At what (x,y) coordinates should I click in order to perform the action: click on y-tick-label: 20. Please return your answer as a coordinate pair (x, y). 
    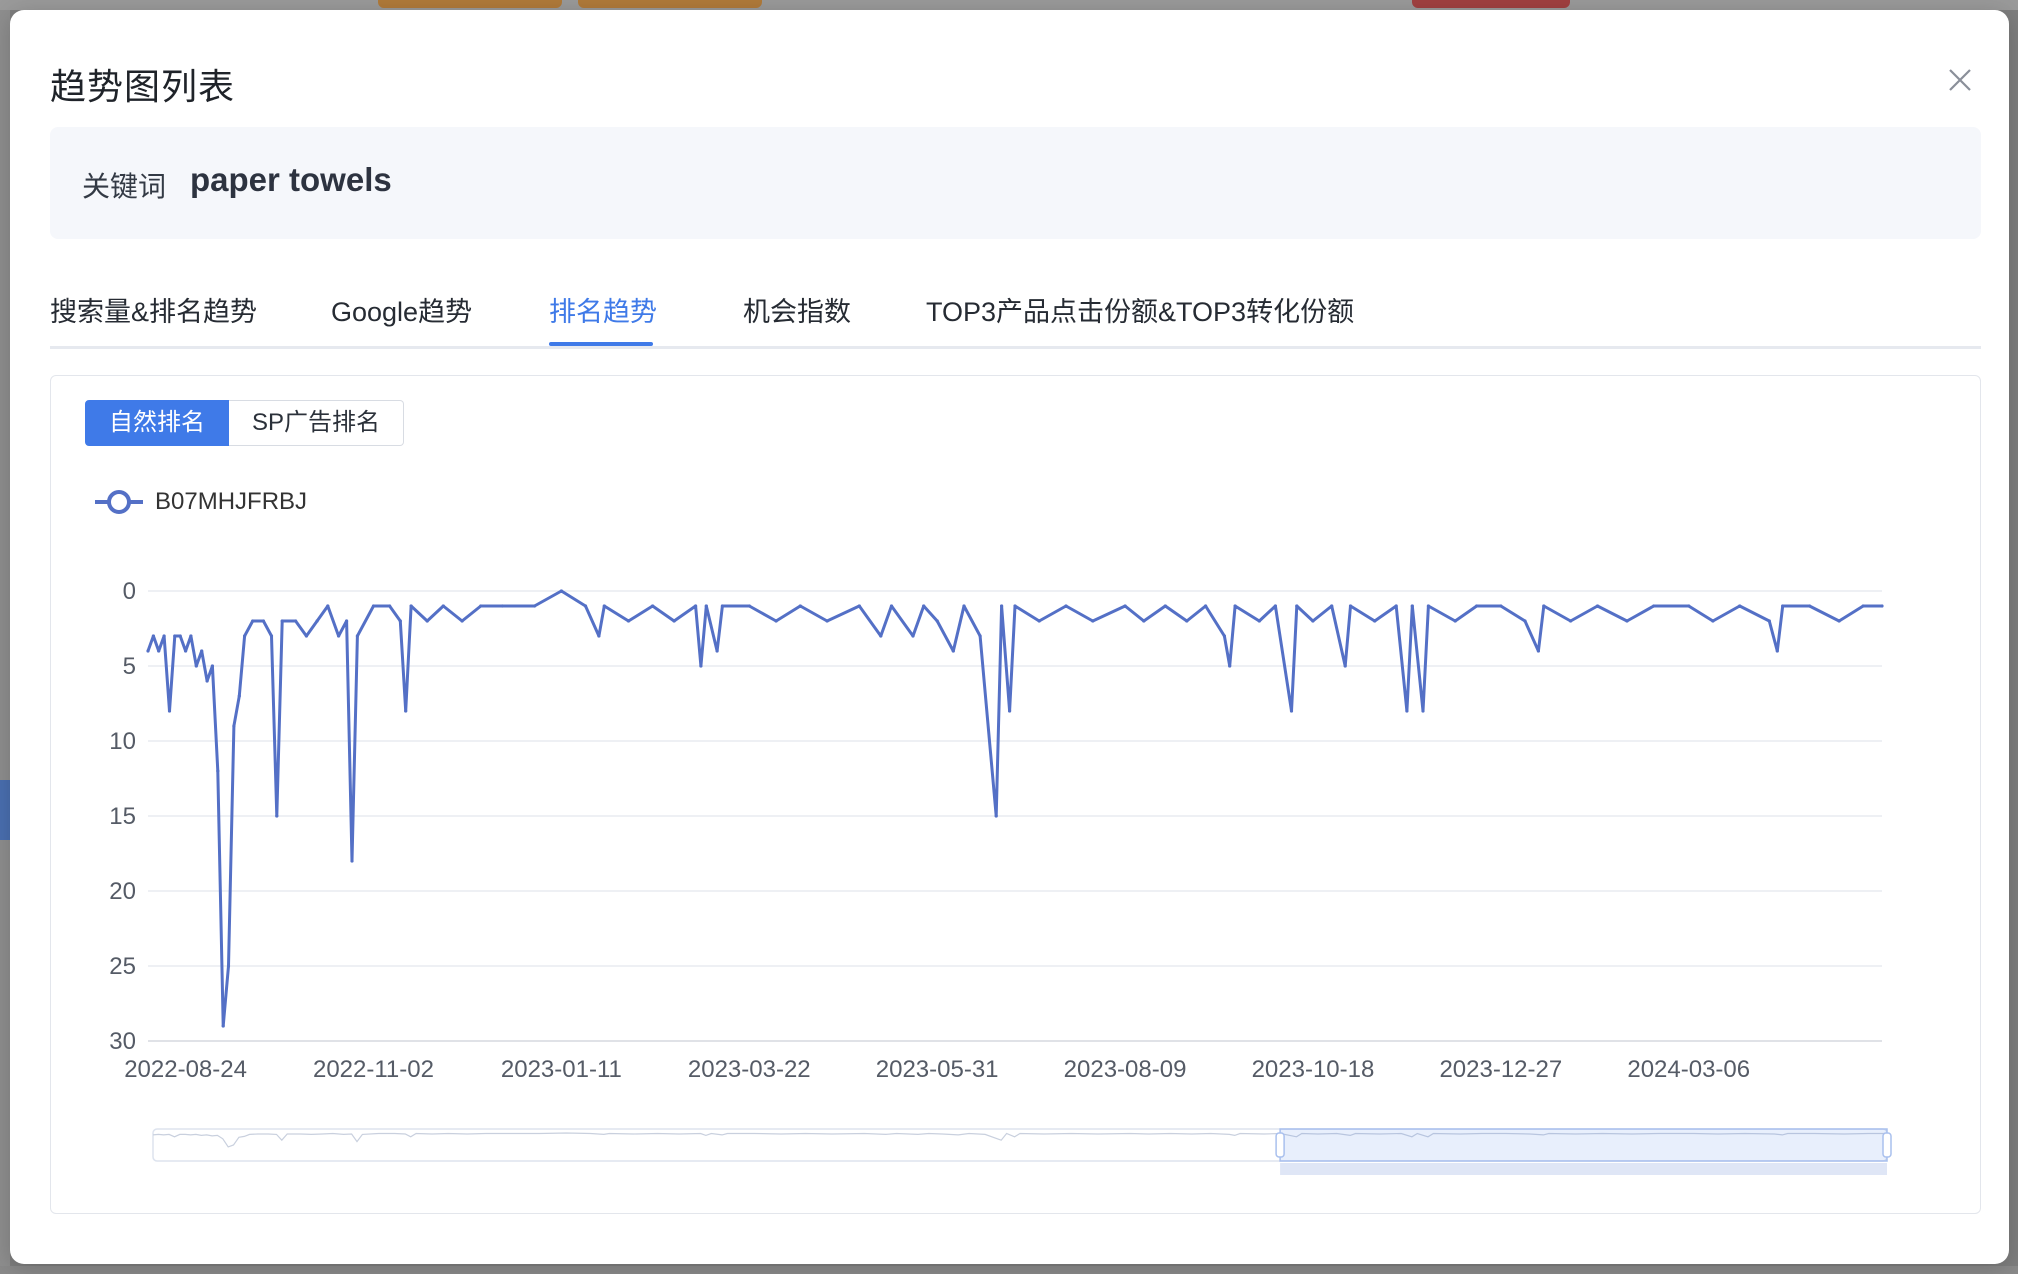
    Looking at the image, I should click on (122, 891).